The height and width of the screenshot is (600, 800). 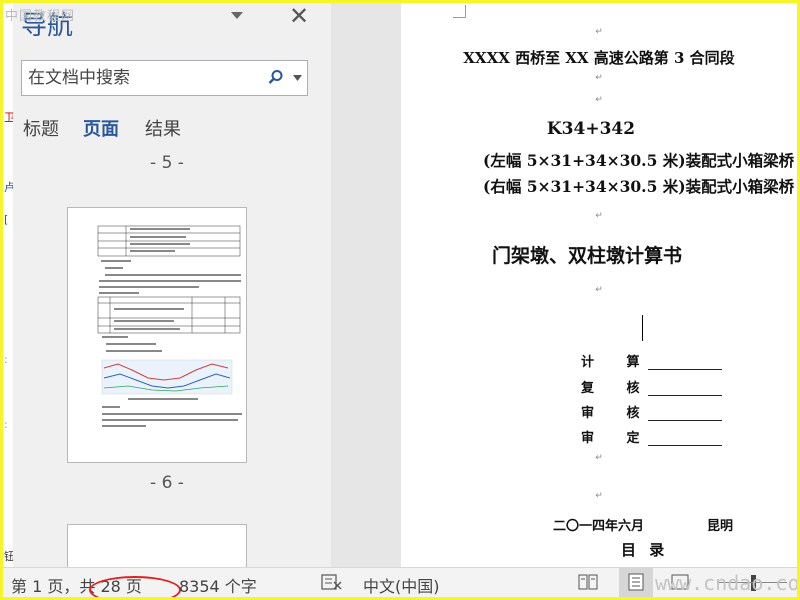 What do you see at coordinates (459, 11) in the screenshot?
I see `page-corner-mark` at bounding box center [459, 11].